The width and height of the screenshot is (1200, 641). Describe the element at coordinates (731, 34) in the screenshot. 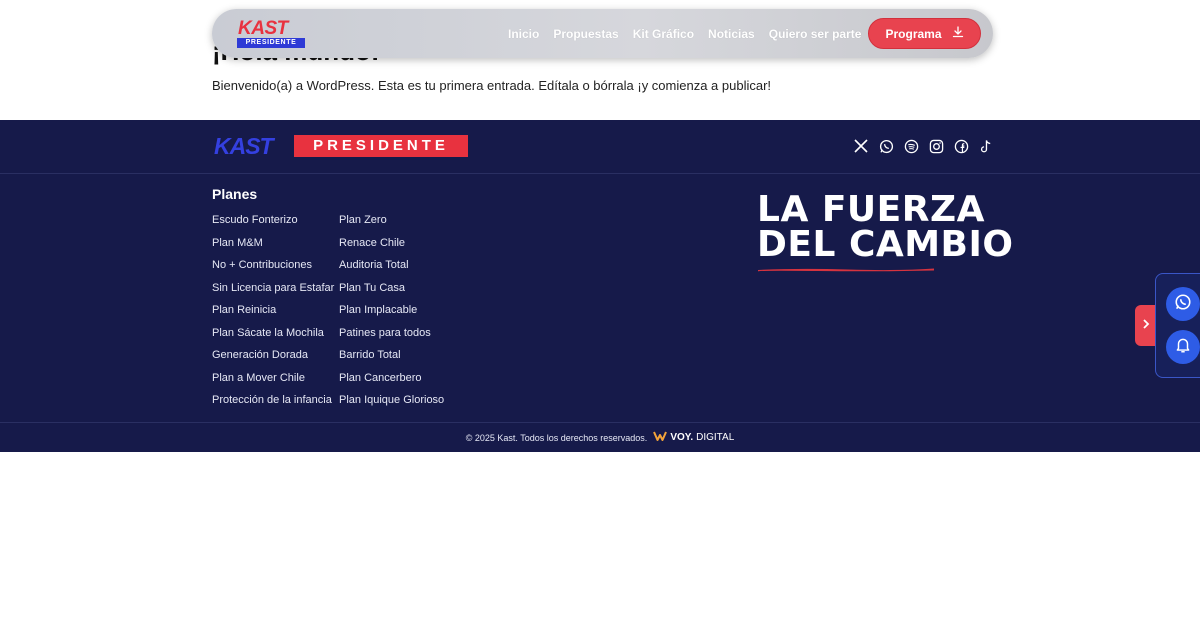

I see `nav-noticias: Noticias` at that location.